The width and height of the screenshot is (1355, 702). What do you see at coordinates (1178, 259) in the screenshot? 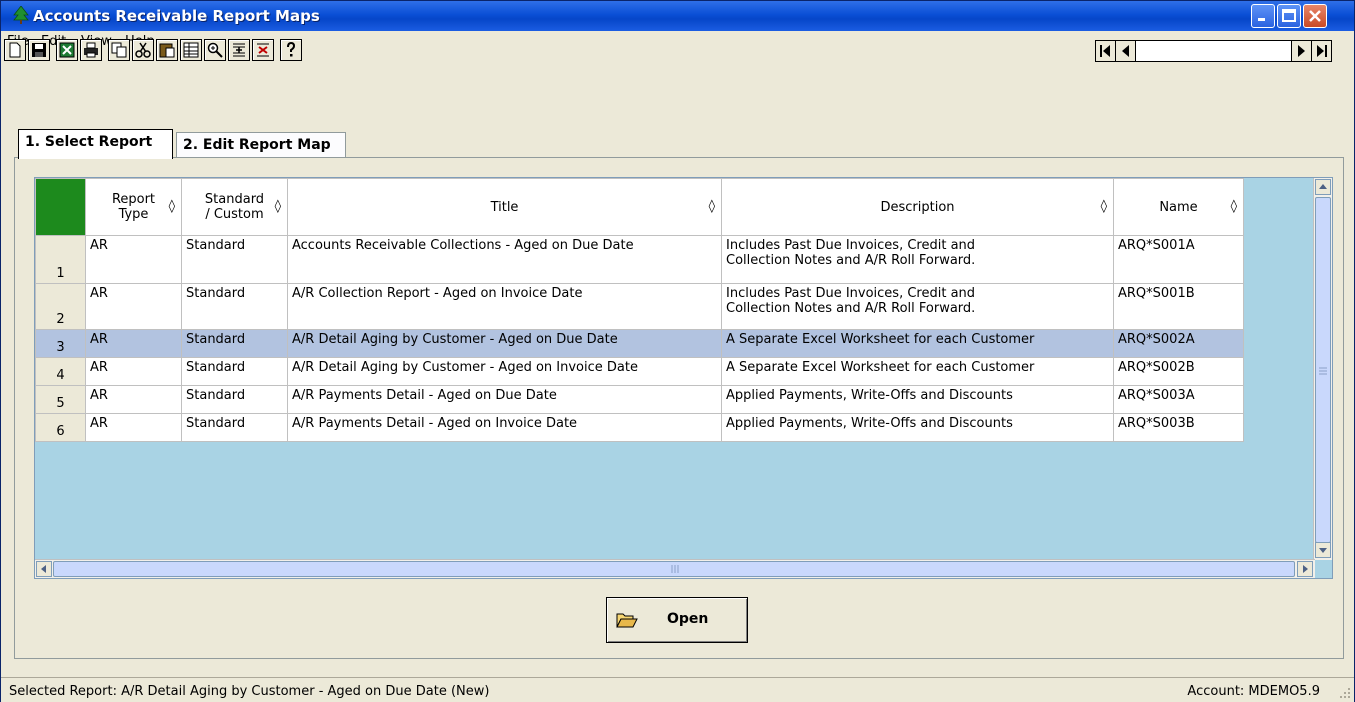
I see `cell-name: ARQ*S001A` at bounding box center [1178, 259].